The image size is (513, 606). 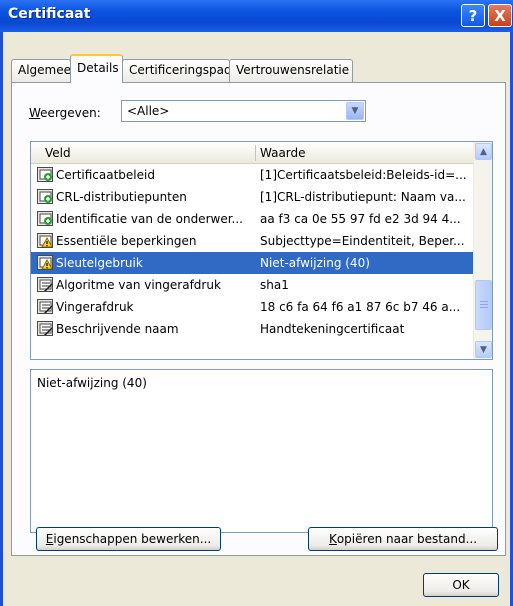 What do you see at coordinates (105, 175) in the screenshot?
I see `list-item-field: Certificaatbeleid` at bounding box center [105, 175].